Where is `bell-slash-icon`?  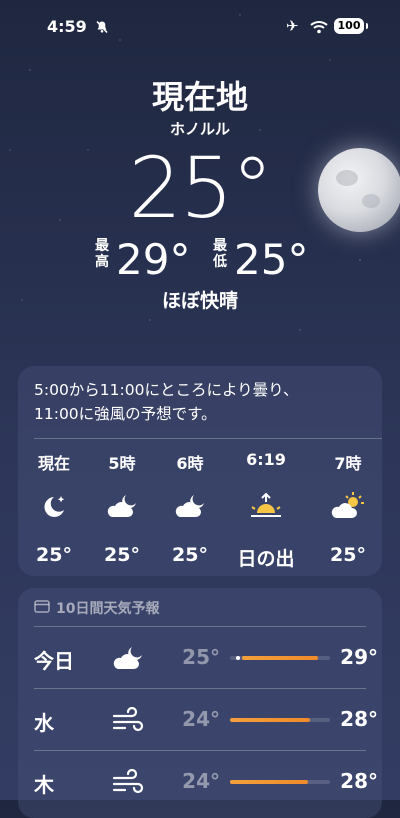 bell-slash-icon is located at coordinates (102, 28).